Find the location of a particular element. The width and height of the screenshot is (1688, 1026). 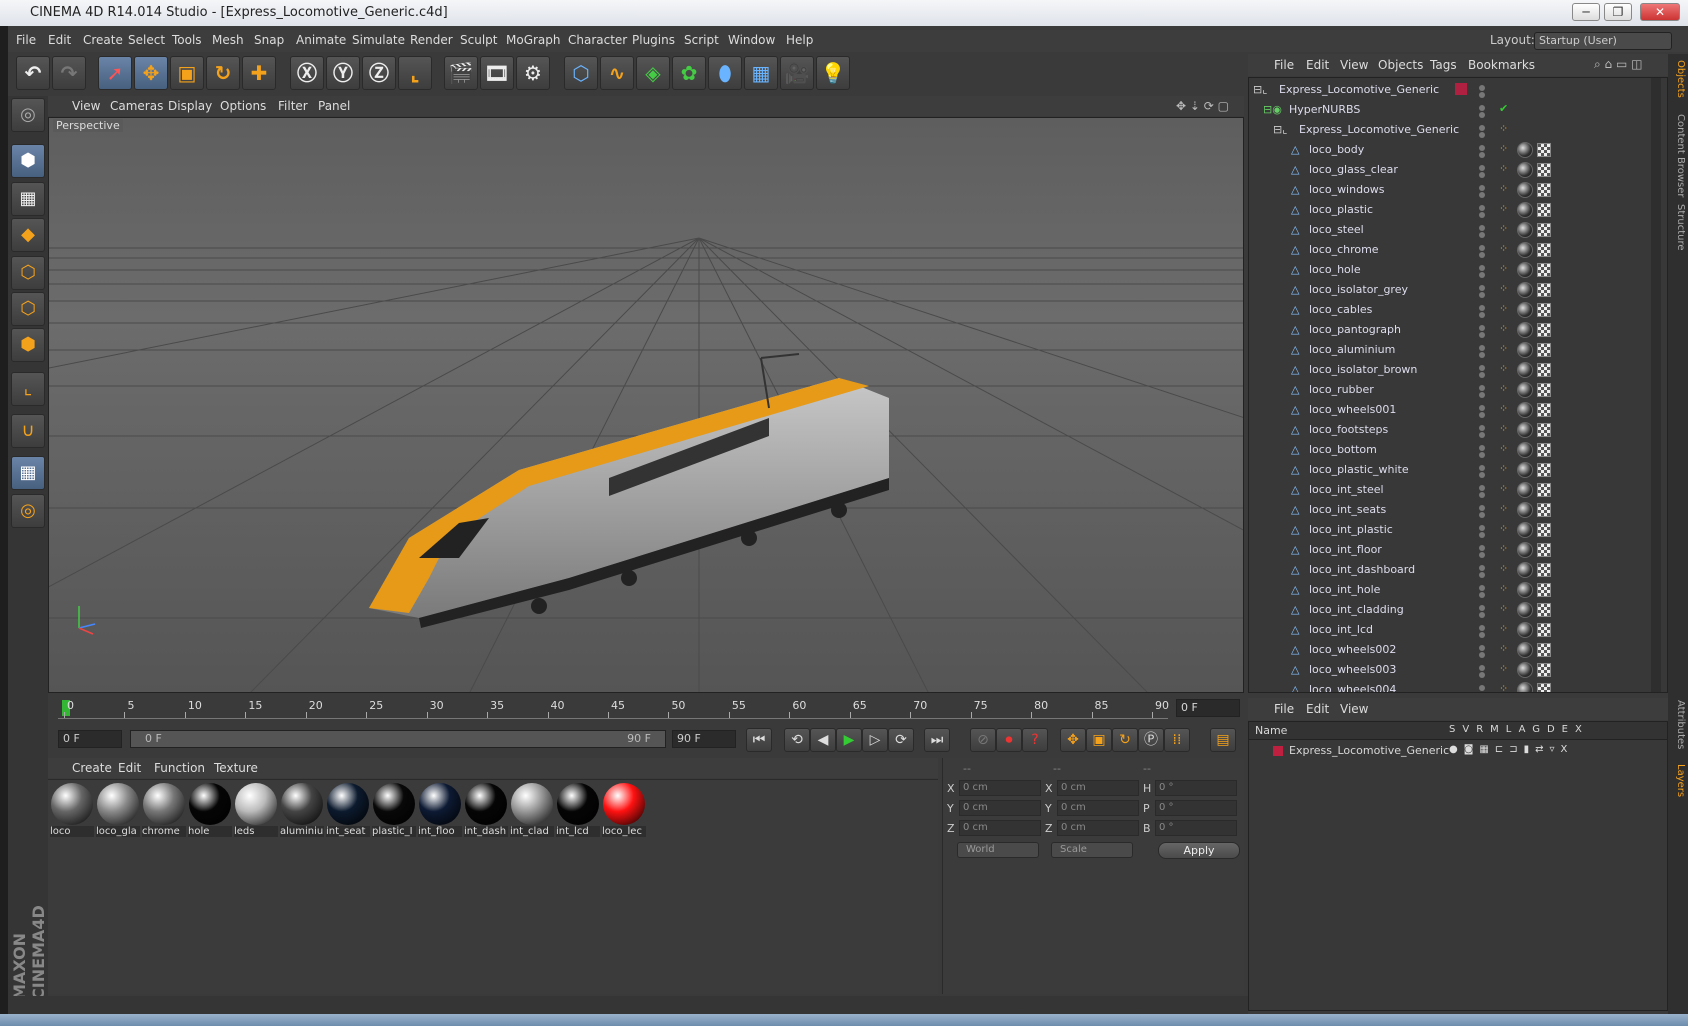

undo-icon: ↶ is located at coordinates (33, 73).